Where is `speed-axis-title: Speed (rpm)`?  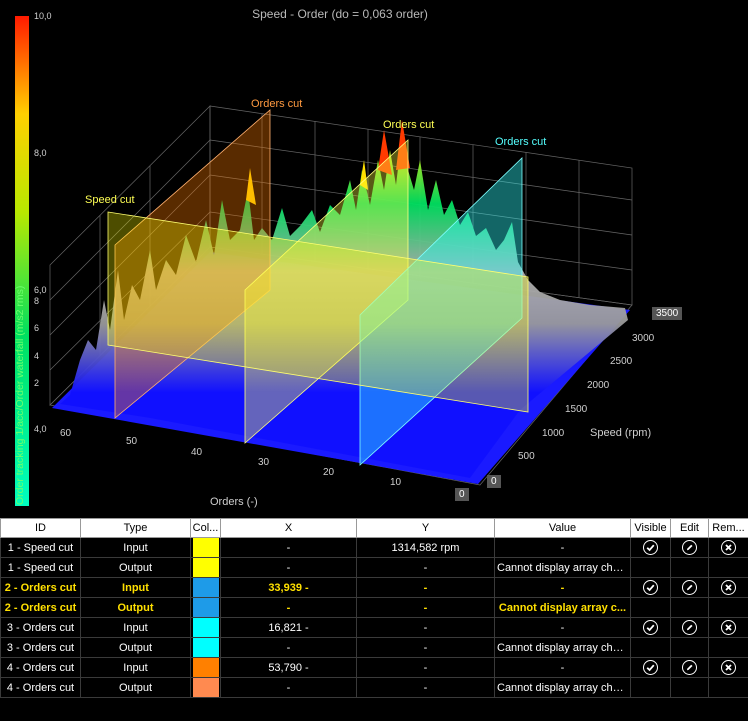 speed-axis-title: Speed (rpm) is located at coordinates (621, 433).